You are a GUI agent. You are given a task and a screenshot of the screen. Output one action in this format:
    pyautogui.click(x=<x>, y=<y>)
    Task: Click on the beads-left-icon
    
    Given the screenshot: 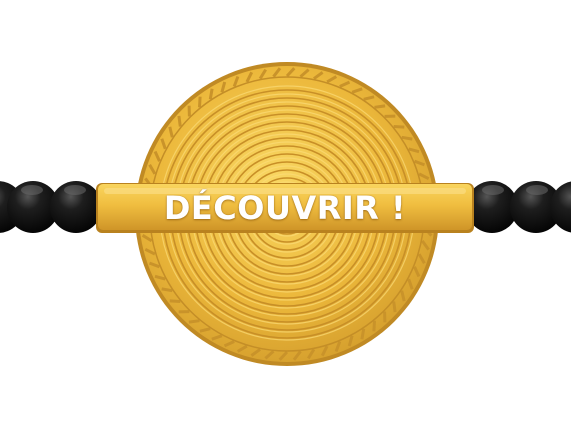 What is the action you would take?
    pyautogui.click(x=51, y=207)
    